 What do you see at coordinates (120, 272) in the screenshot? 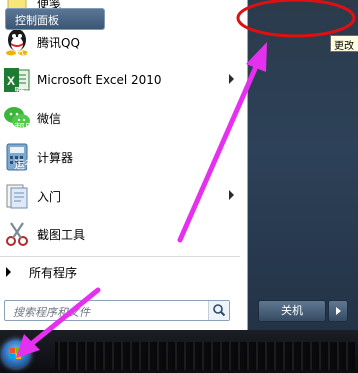
I see `all-programs-item: 所有程序` at bounding box center [120, 272].